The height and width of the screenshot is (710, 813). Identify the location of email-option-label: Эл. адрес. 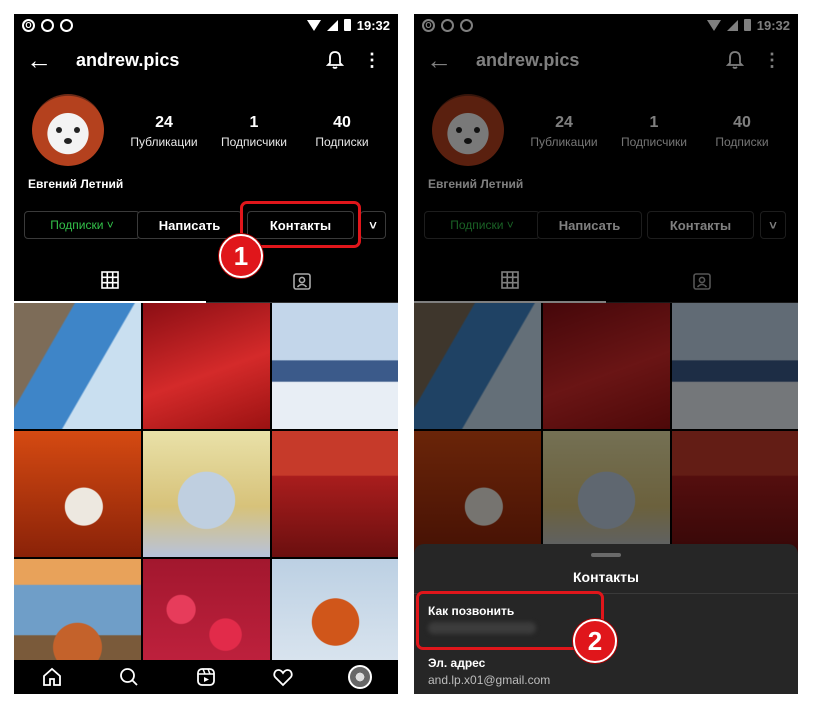
(456, 663).